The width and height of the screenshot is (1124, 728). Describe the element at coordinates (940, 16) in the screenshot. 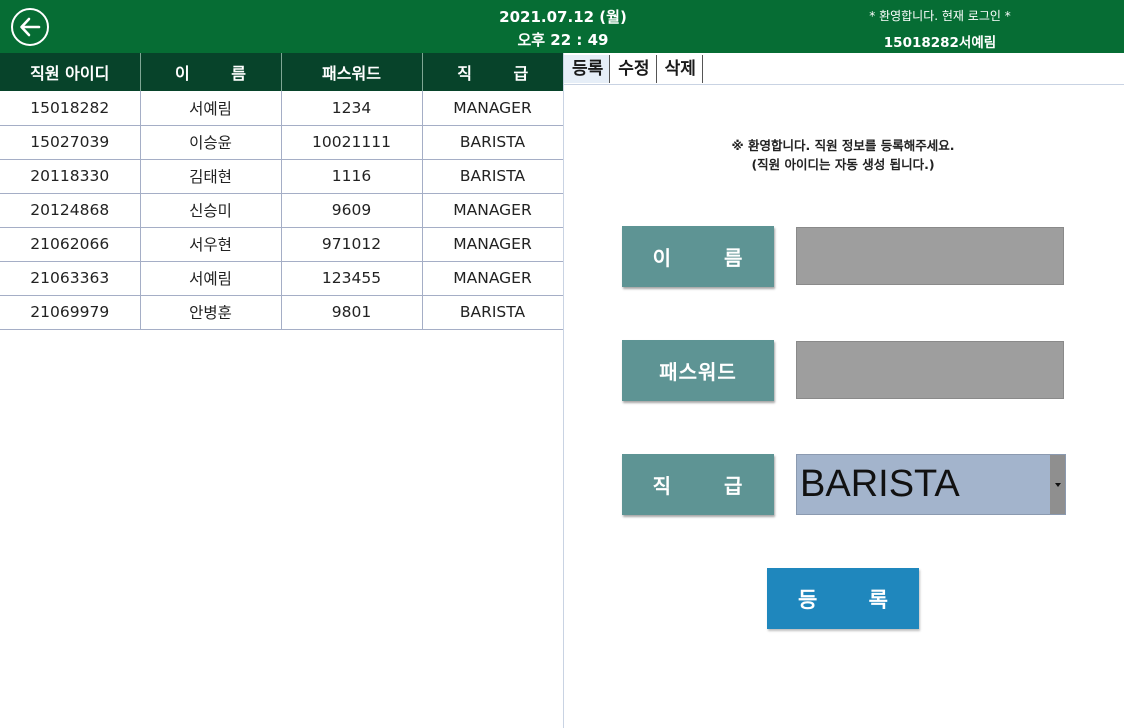

I see `welcome-text: * 환영합니다. 현재 로그인 *` at that location.